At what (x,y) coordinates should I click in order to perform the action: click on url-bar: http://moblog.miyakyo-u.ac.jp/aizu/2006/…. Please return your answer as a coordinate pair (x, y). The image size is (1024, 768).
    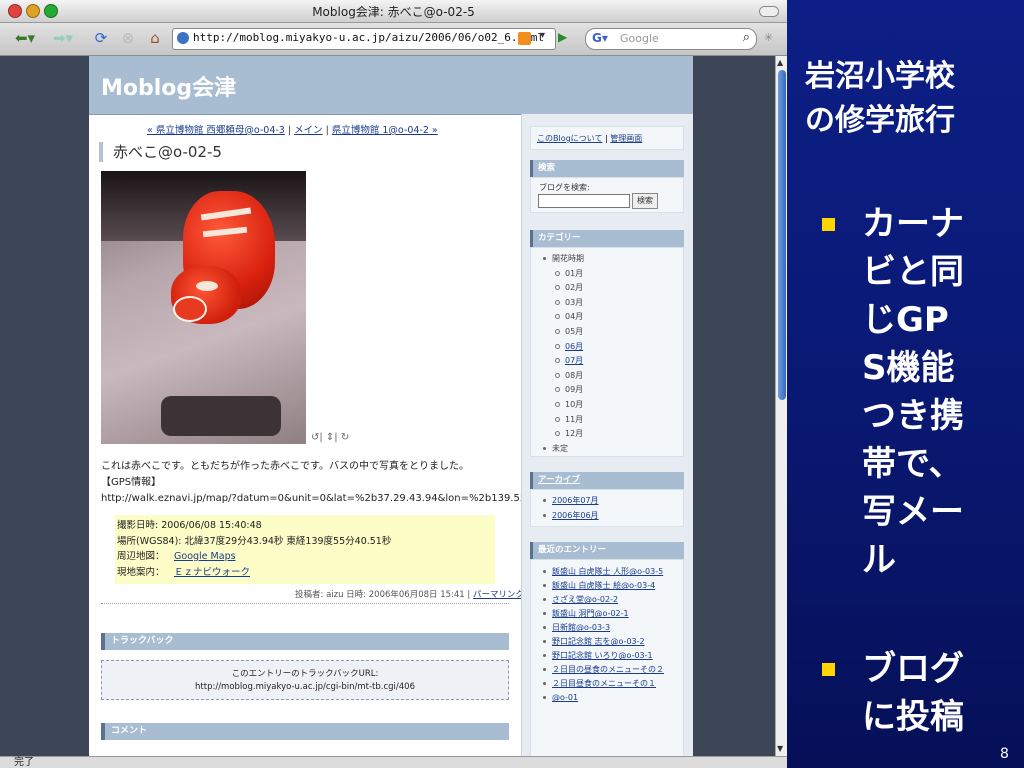
    Looking at the image, I should click on (364, 39).